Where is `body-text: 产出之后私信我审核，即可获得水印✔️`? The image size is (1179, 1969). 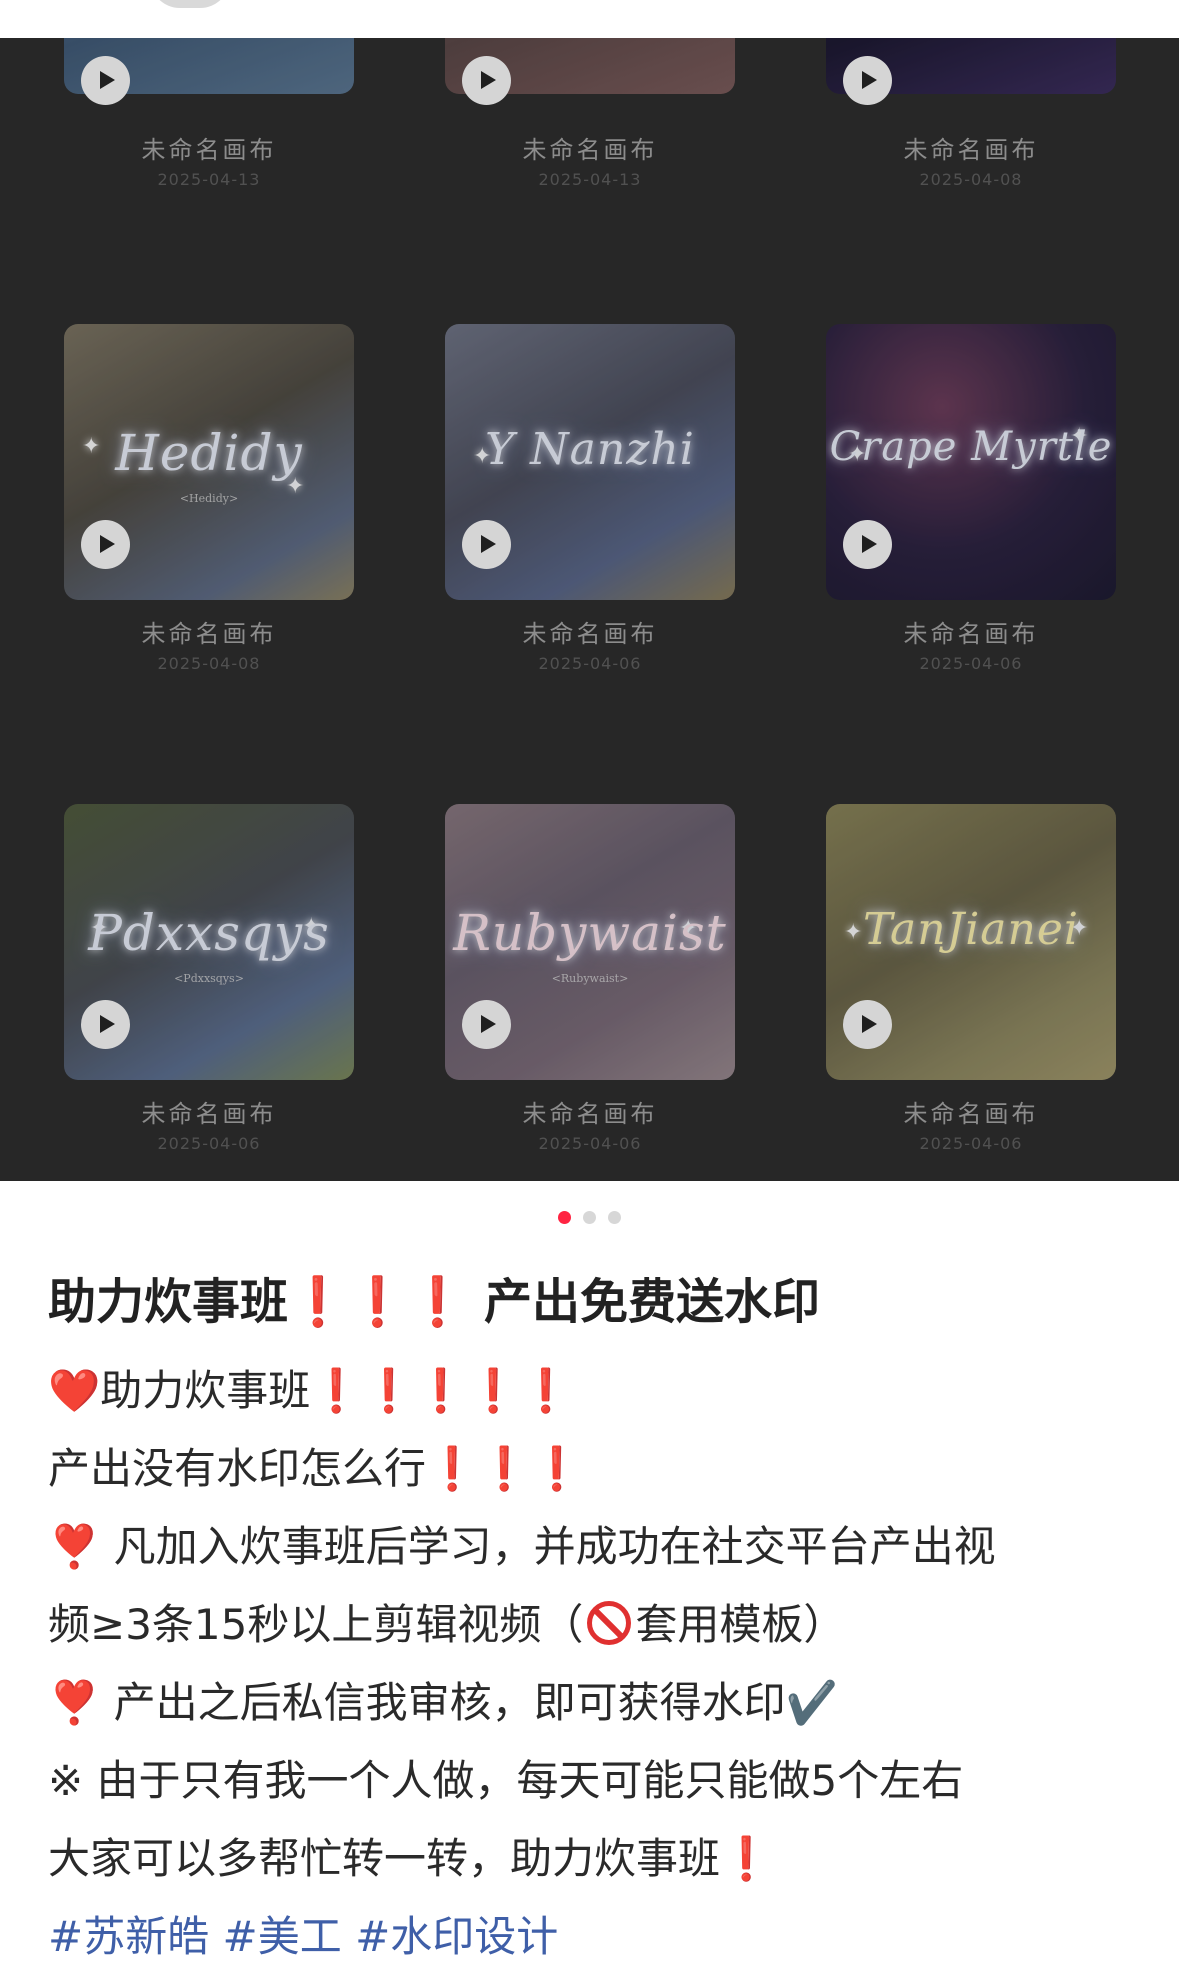 body-text: 产出之后私信我审核，即可获得水印✔️ is located at coordinates (475, 1702).